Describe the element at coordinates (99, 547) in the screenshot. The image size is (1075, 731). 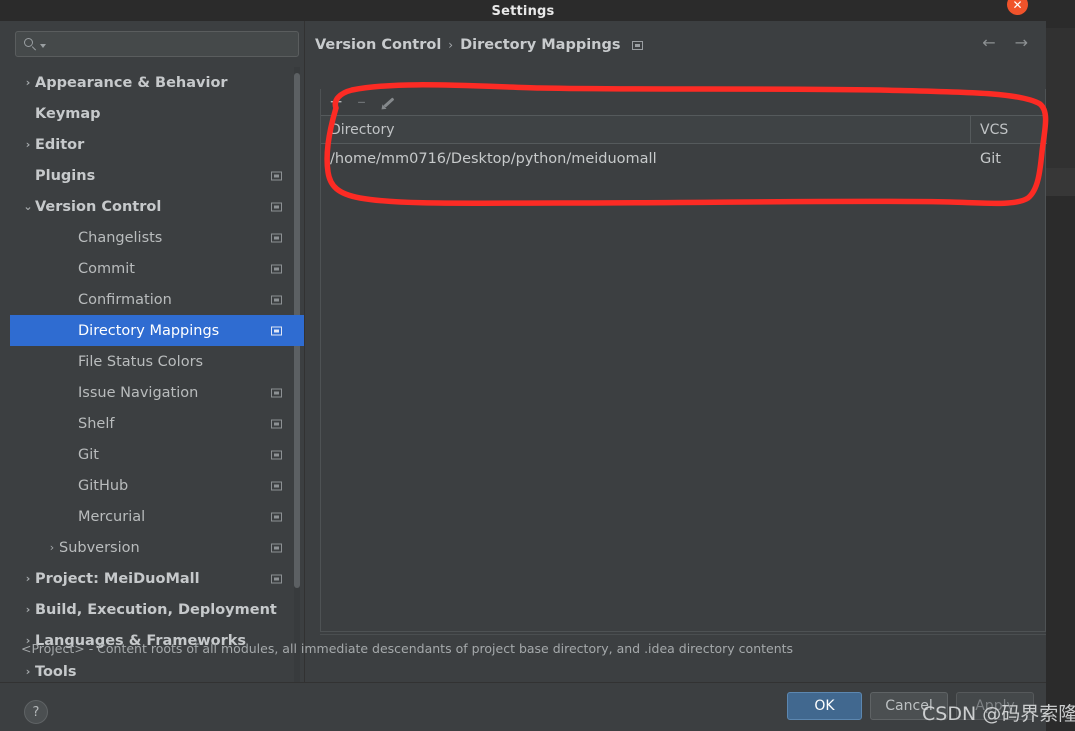
I see `sidebar-item-label: Subversion` at that location.